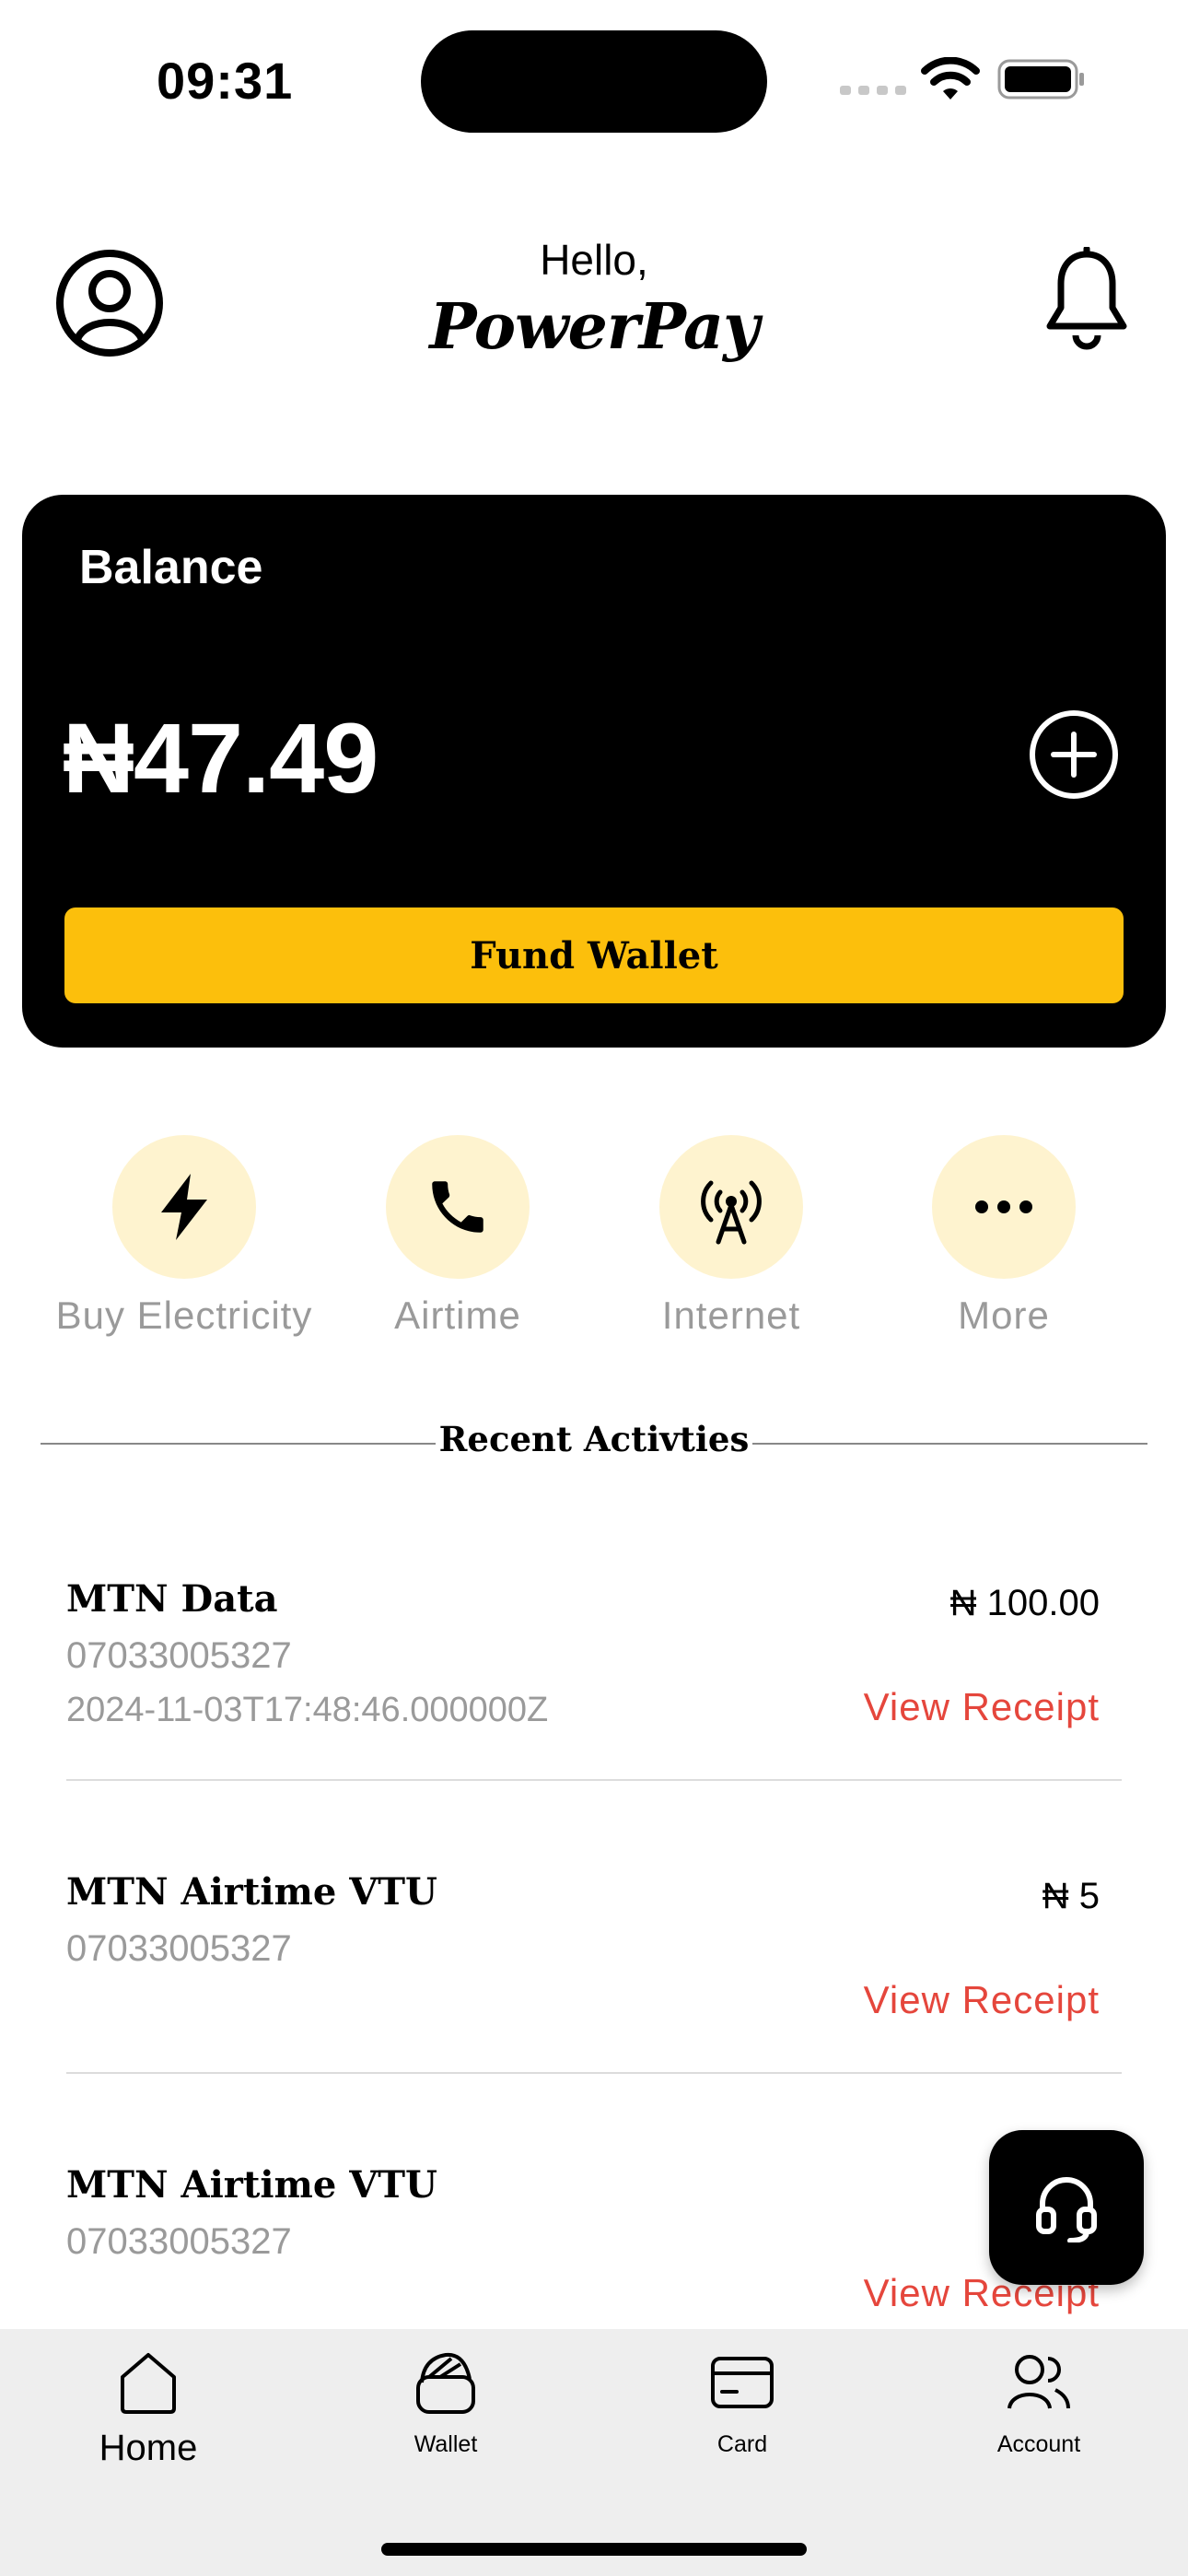 Image resolution: width=1188 pixels, height=2576 pixels. Describe the element at coordinates (1071, 1896) in the screenshot. I see `transaction-amount: ₦ 5` at that location.